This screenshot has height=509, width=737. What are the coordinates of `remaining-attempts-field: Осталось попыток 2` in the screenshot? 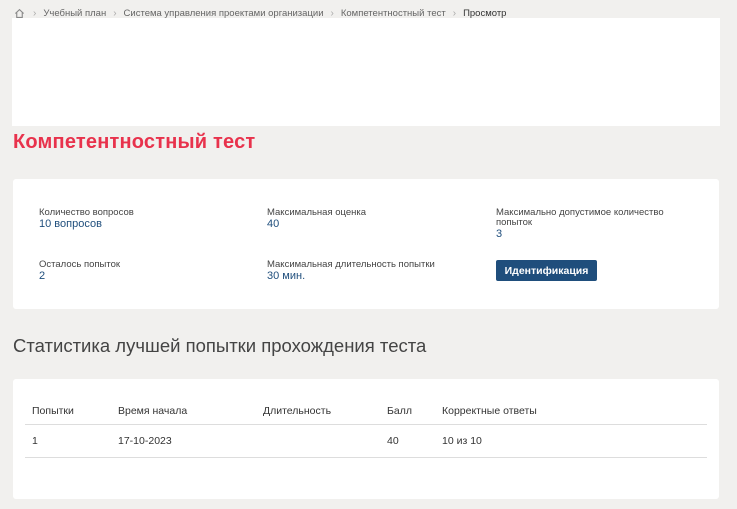 It's located at (80, 271).